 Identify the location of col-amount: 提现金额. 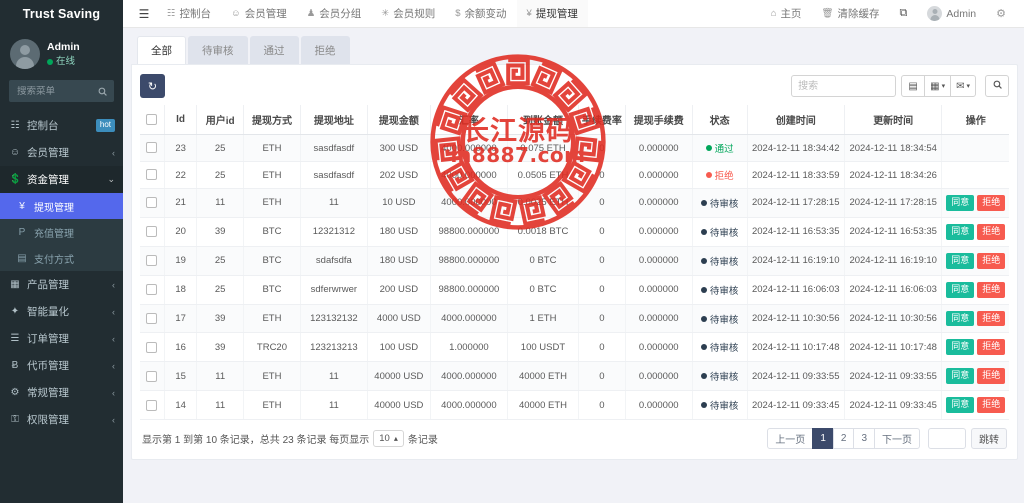
(399, 120).